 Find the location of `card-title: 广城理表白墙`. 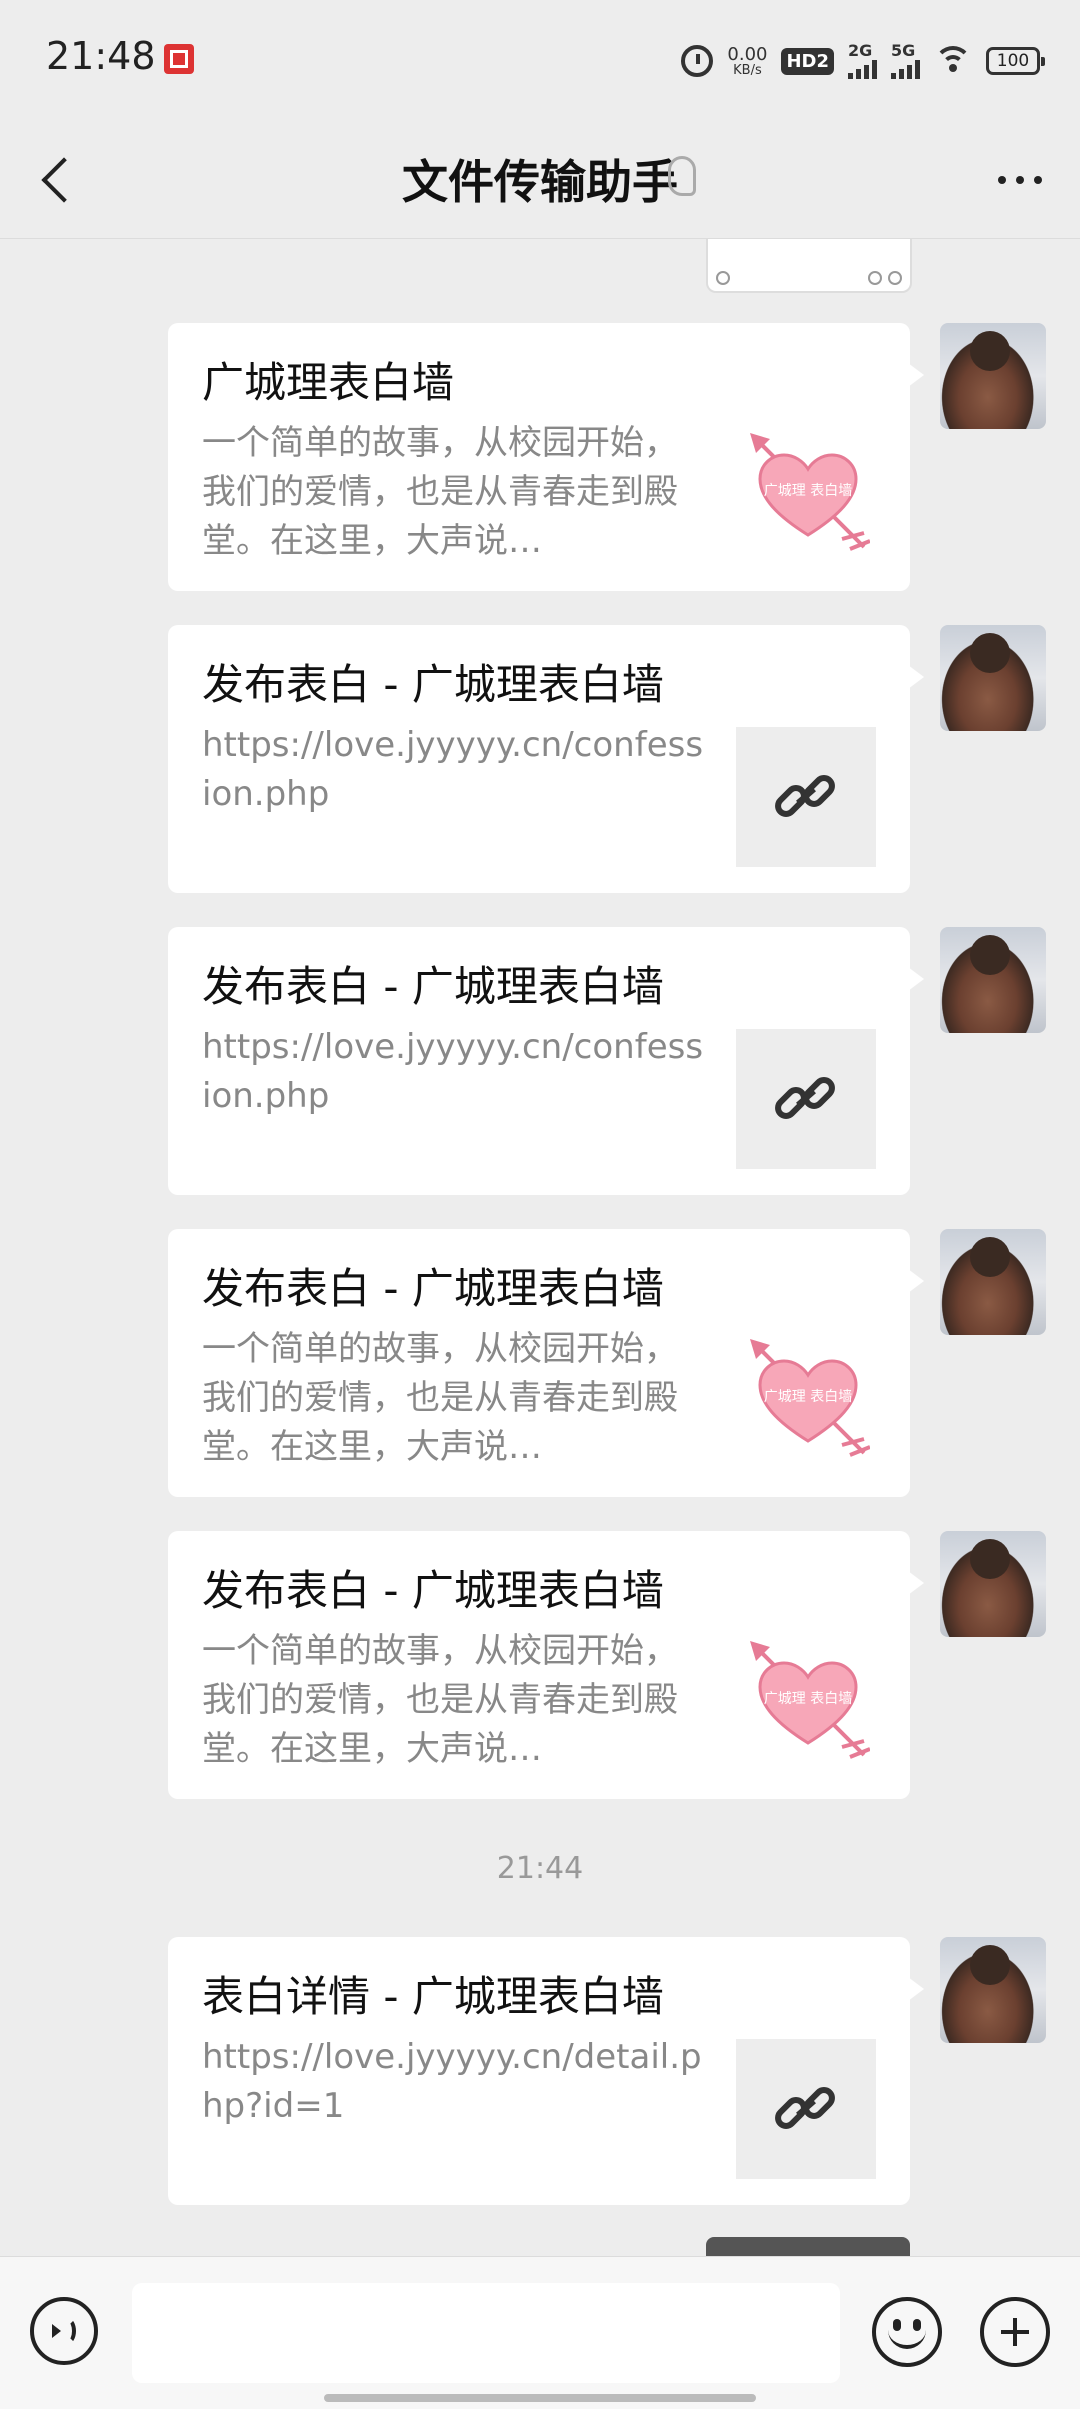

card-title: 广城理表白墙 is located at coordinates (328, 382).